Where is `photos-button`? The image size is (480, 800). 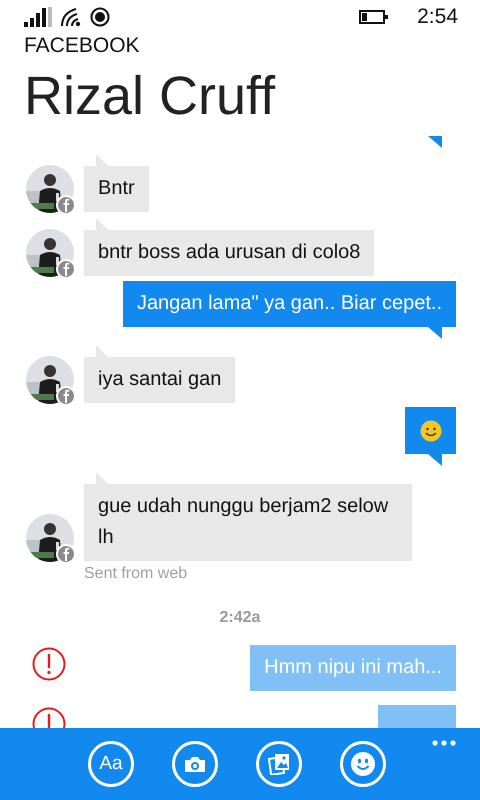
photos-button is located at coordinates (279, 764).